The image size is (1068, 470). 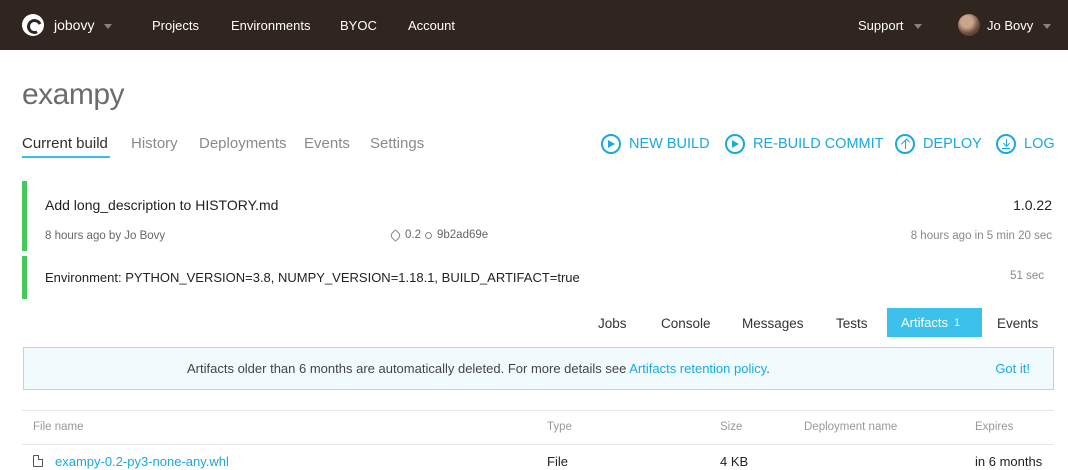 I want to click on tab-deployments: Deployments, so click(x=243, y=143).